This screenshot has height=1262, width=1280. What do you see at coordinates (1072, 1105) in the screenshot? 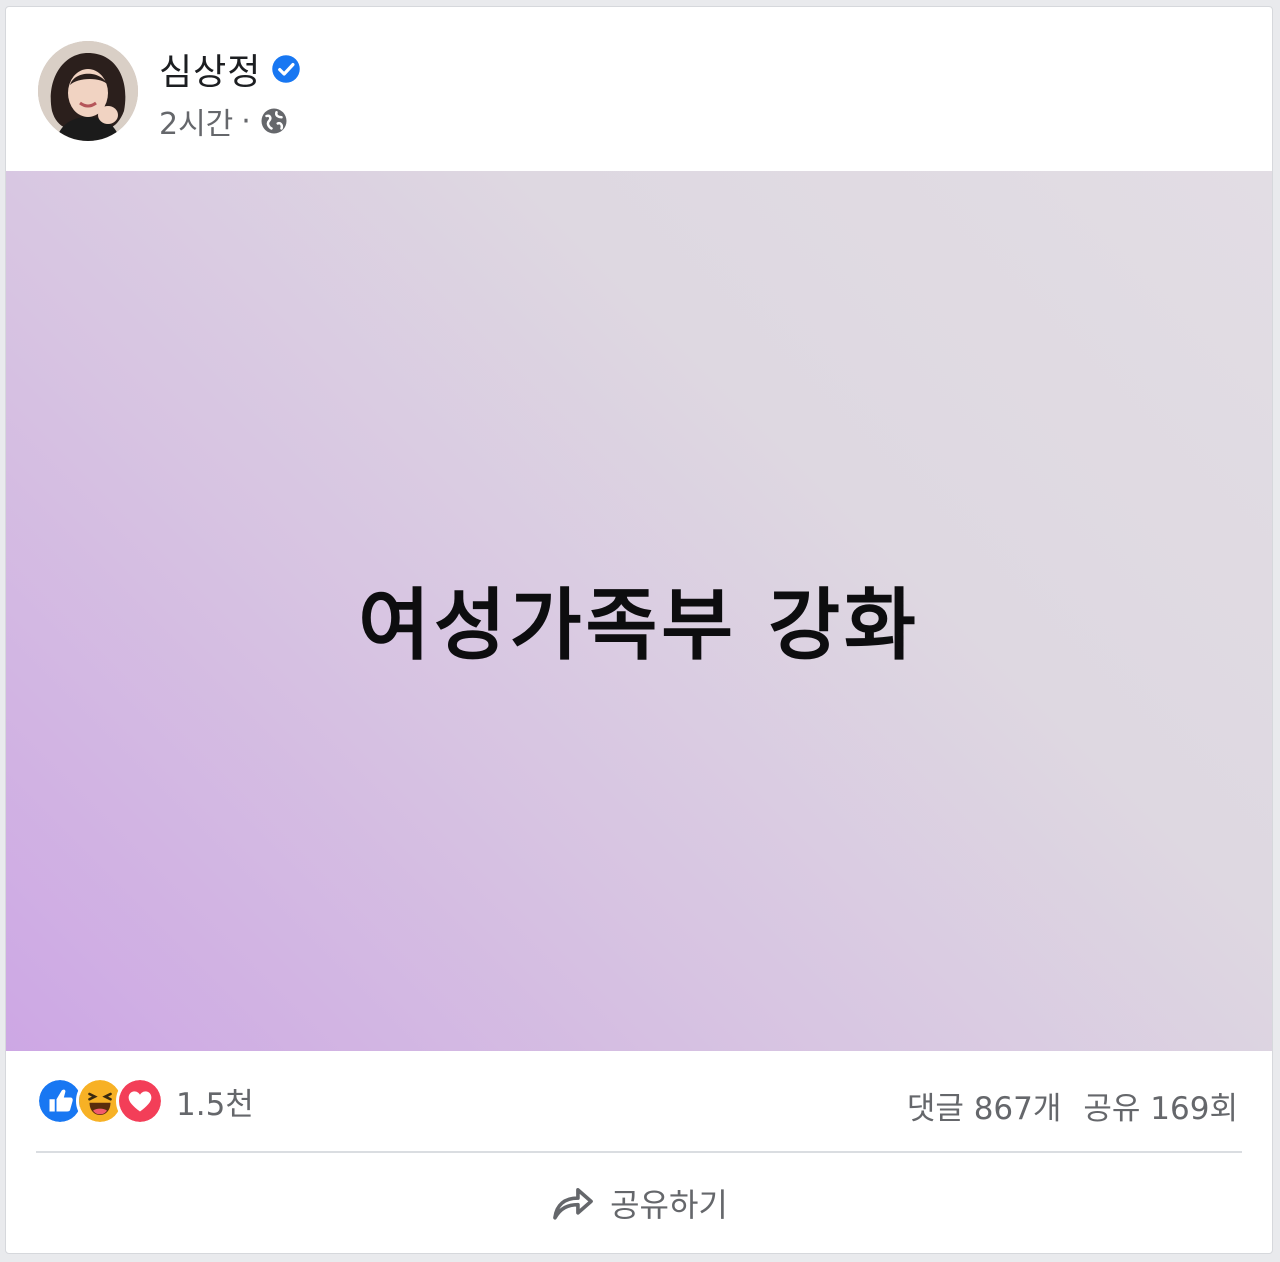
I see `engagement-counts: 댓글 867개 공유 169회` at bounding box center [1072, 1105].